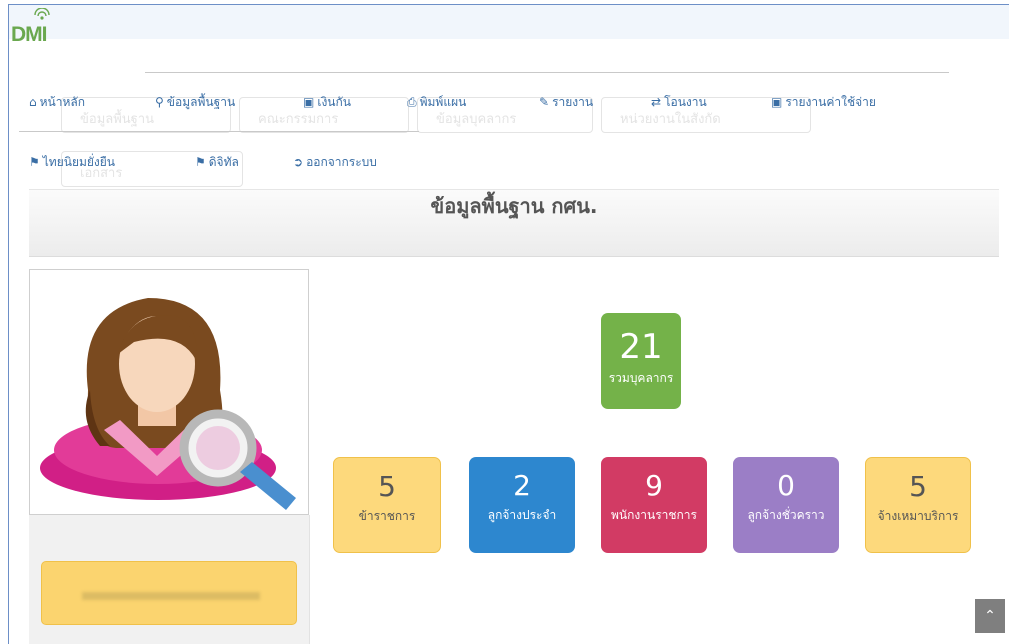 The height and width of the screenshot is (644, 1009). What do you see at coordinates (33, 102) in the screenshot?
I see `home-icon: ⌂` at bounding box center [33, 102].